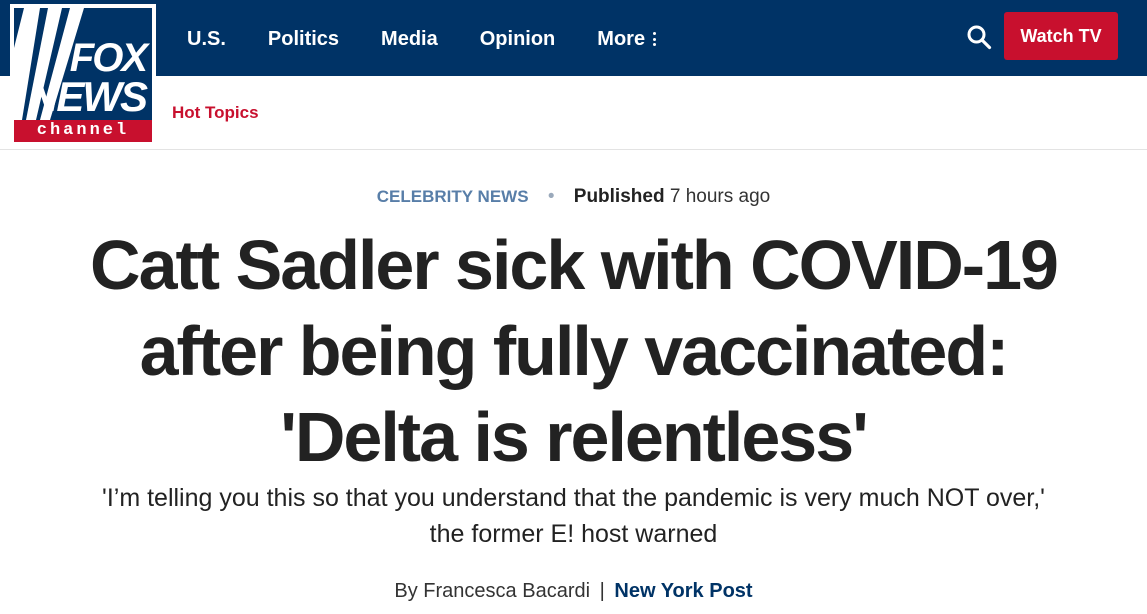 This screenshot has height=614, width=1147. I want to click on nav-item-label: Media, so click(409, 39).